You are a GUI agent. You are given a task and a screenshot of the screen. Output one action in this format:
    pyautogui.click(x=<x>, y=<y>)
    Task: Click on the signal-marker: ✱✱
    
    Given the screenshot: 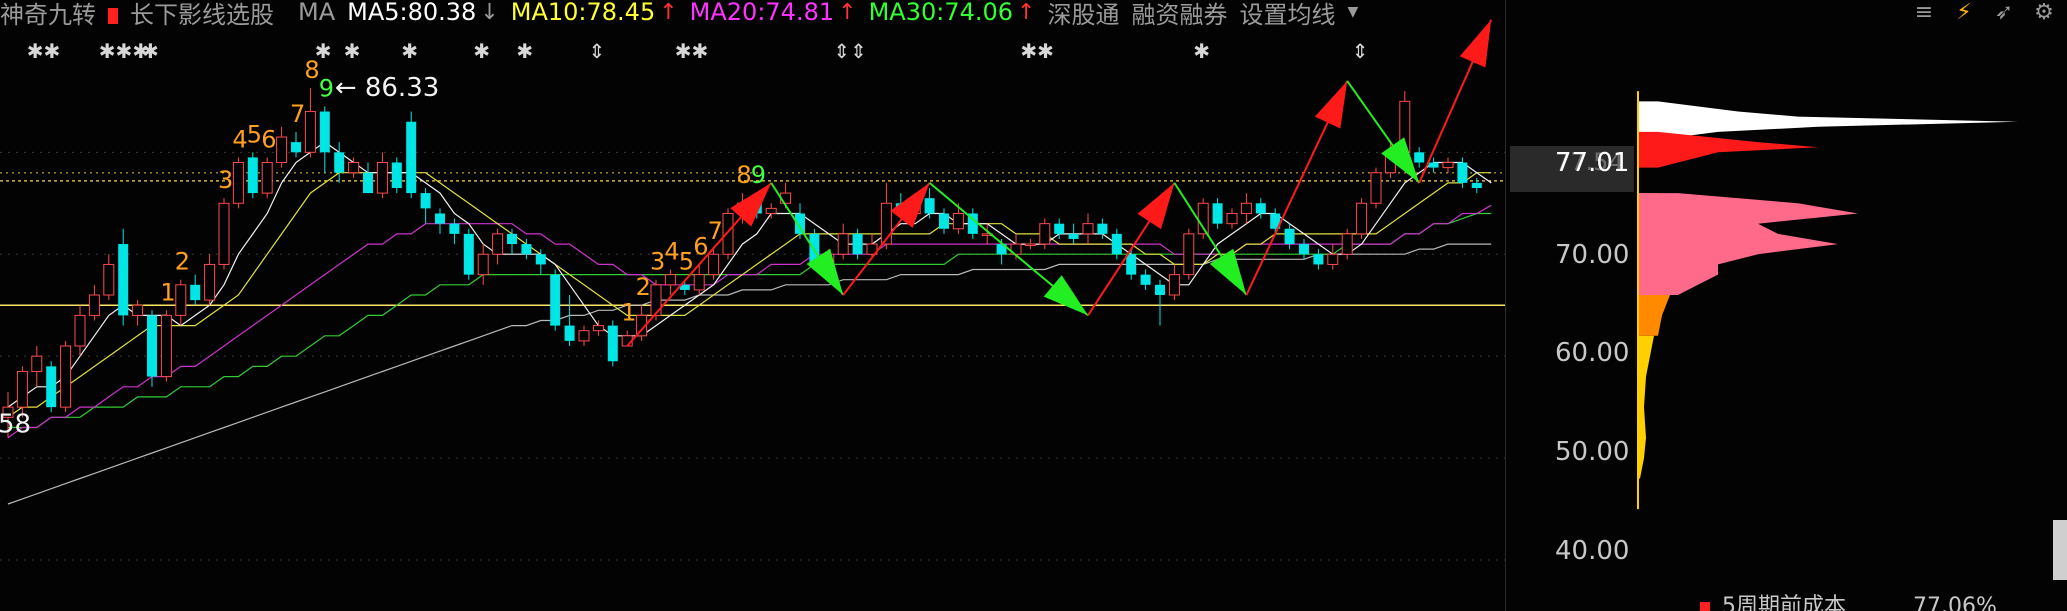 What is the action you would take?
    pyautogui.click(x=1037, y=51)
    